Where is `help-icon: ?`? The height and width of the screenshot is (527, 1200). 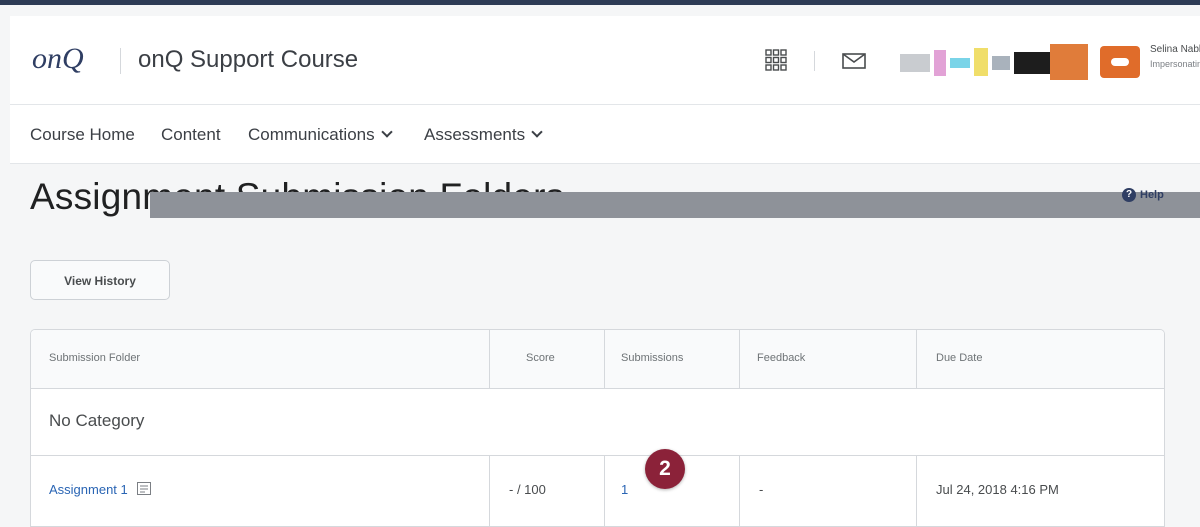 help-icon: ? is located at coordinates (1129, 195).